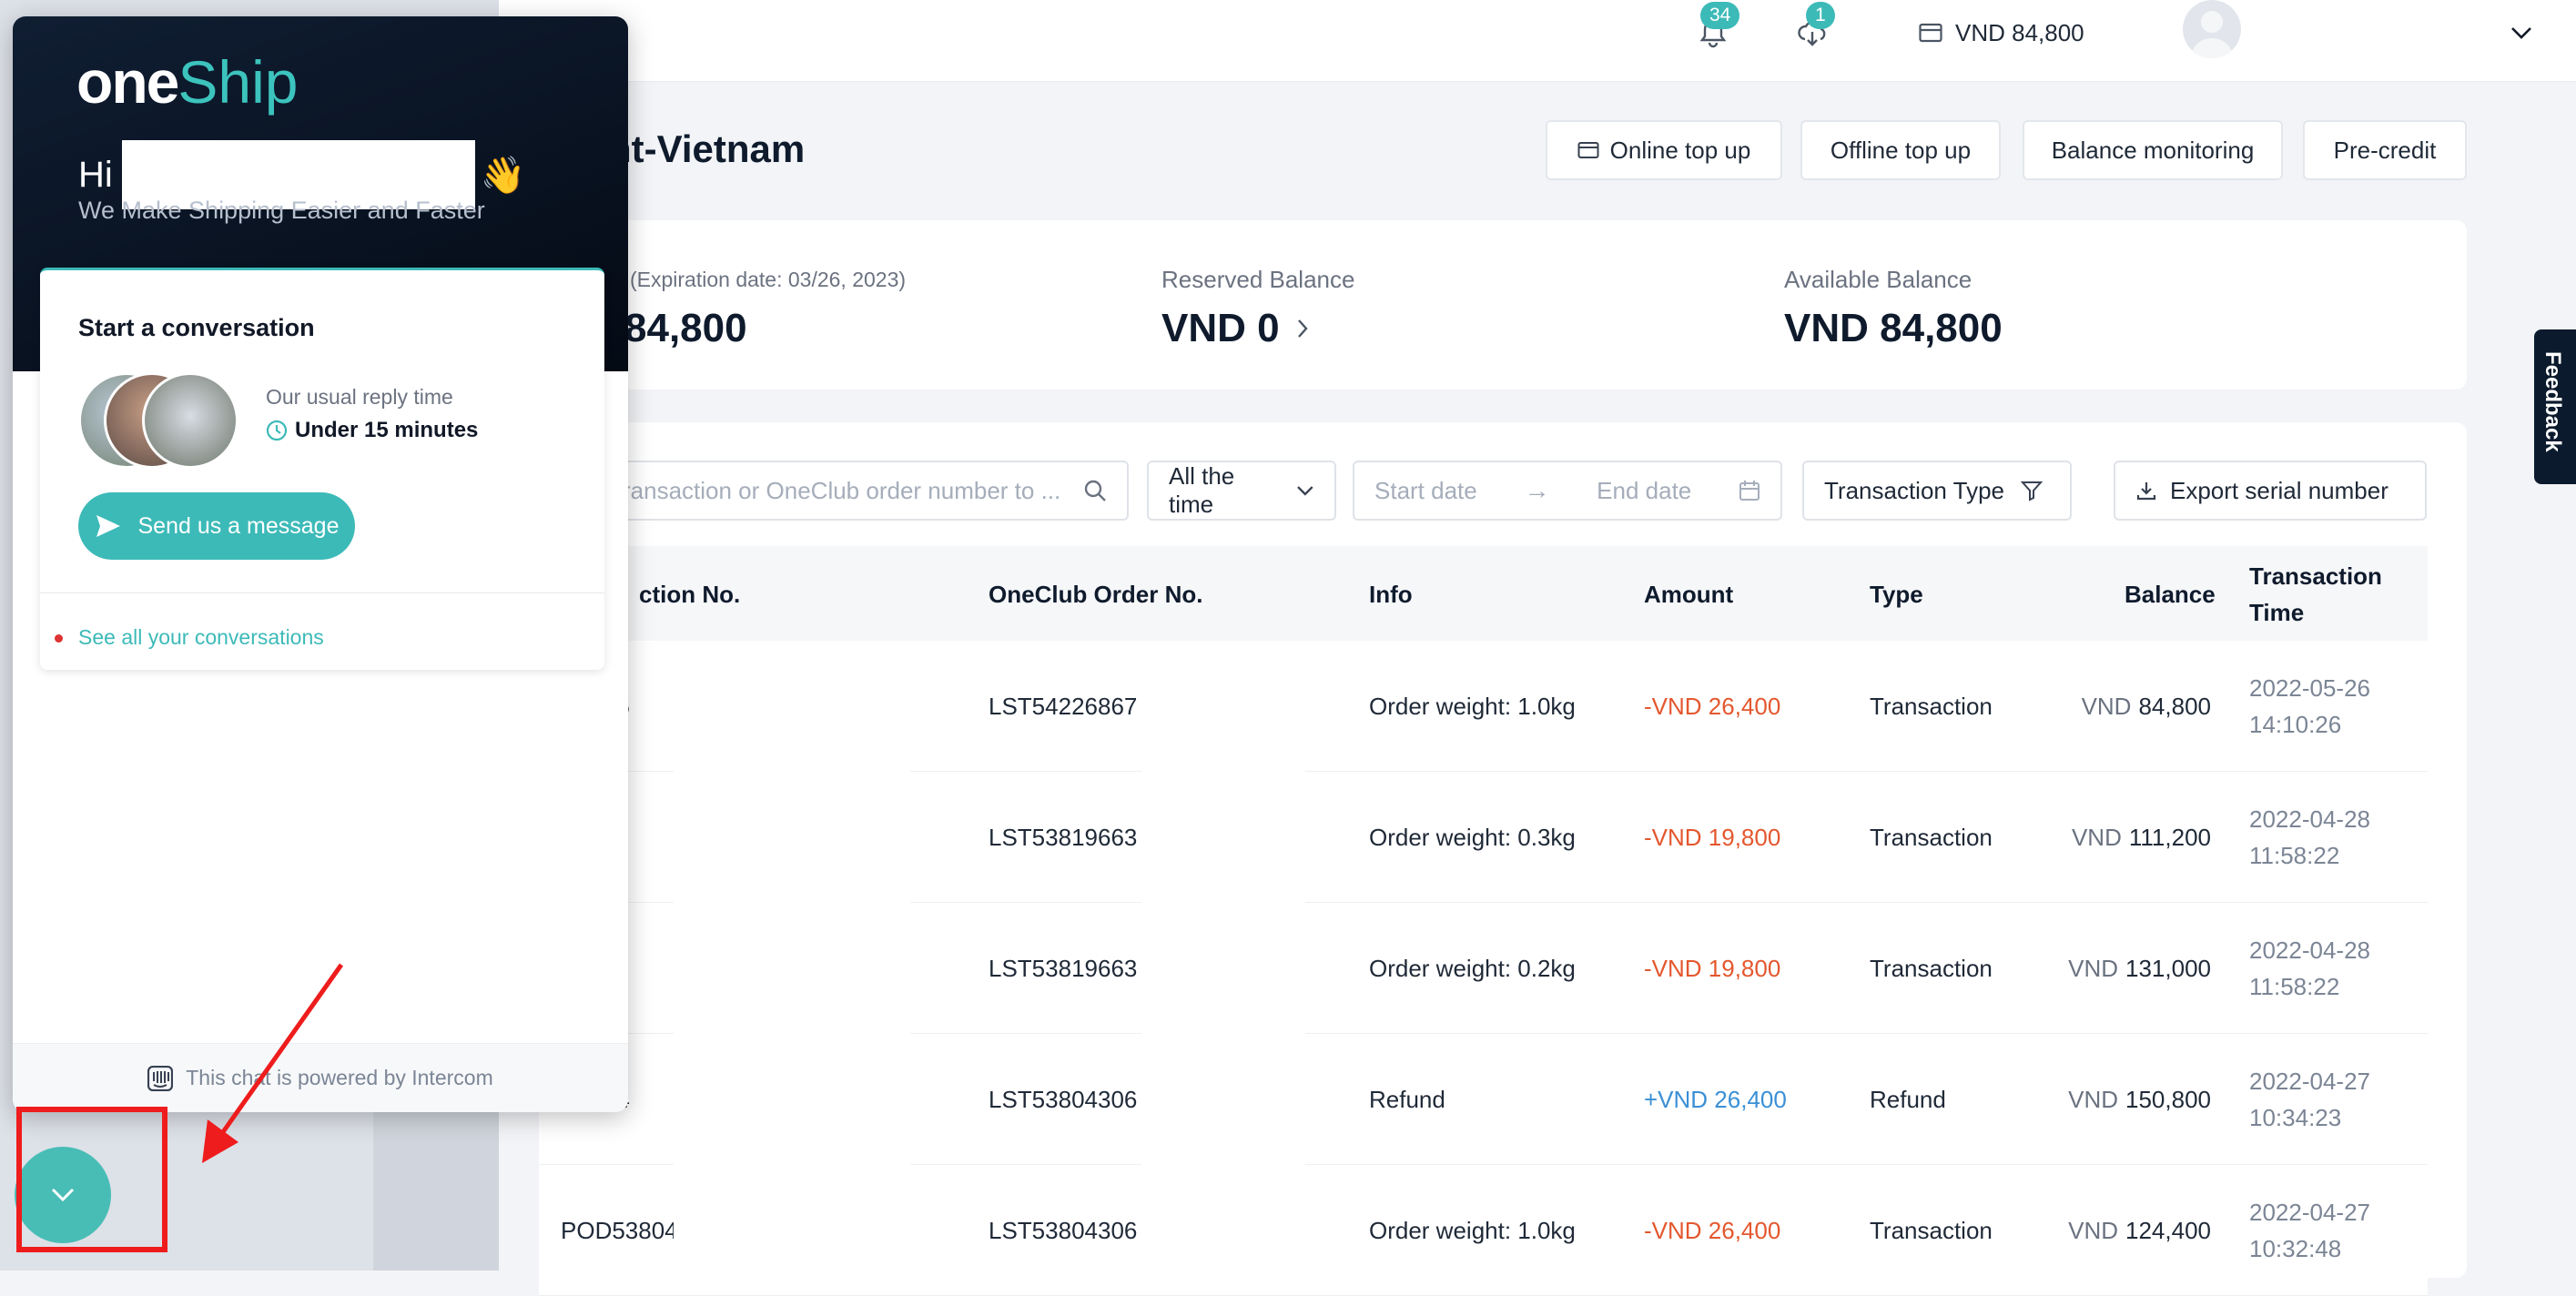 The image size is (2576, 1296). Describe the element at coordinates (1720, 15) in the screenshot. I see `notifications-badge: 34` at that location.